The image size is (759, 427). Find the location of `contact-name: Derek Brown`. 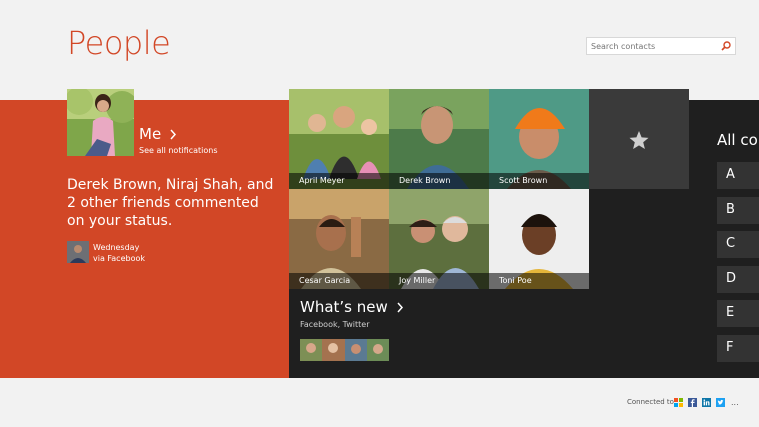

contact-name: Derek Brown is located at coordinates (425, 180).